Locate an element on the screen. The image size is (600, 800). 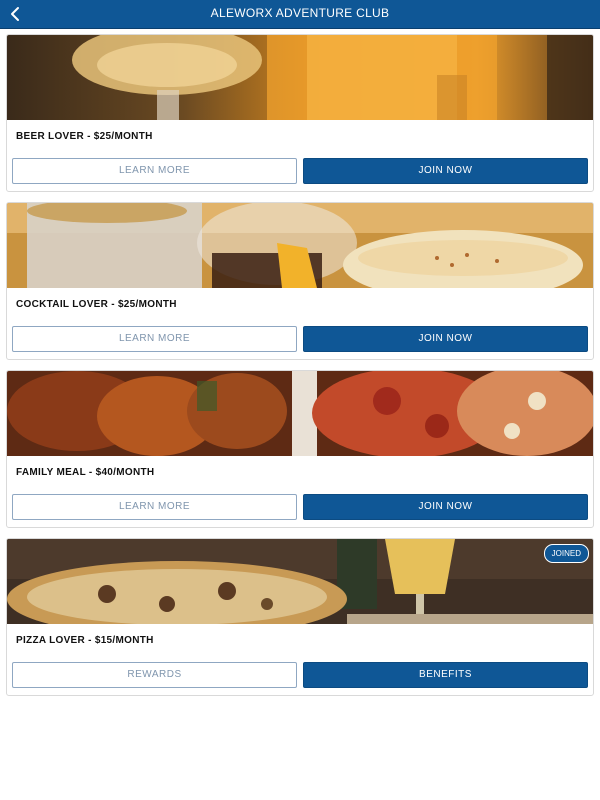
rewards-button: REWARDS is located at coordinates (154, 675).